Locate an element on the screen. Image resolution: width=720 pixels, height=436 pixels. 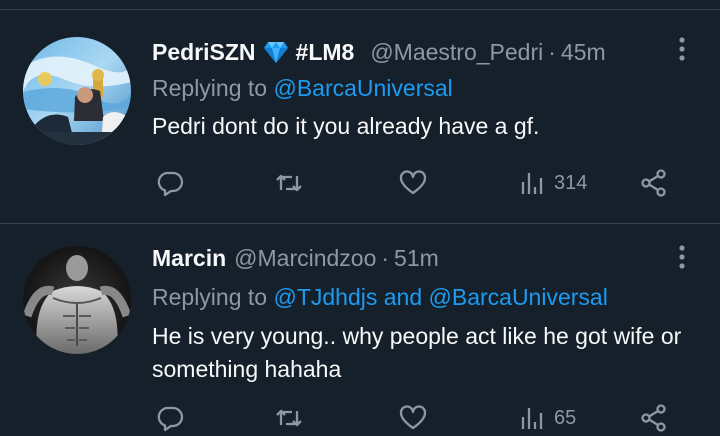
display-name: PedriSZN is located at coordinates (204, 52).